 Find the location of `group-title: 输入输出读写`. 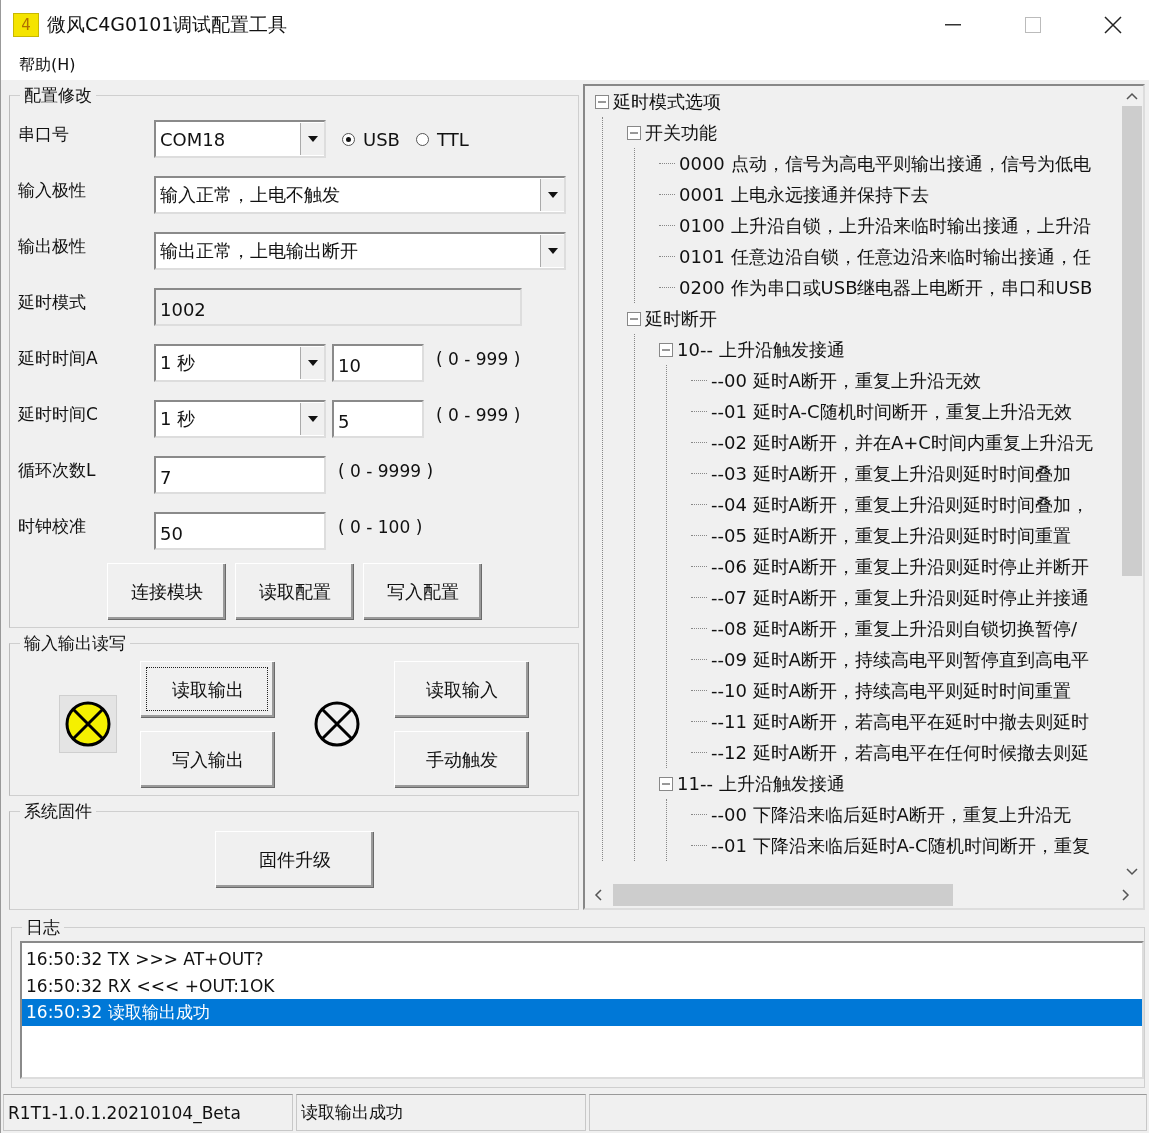

group-title: 输入输出读写 is located at coordinates (75, 643).